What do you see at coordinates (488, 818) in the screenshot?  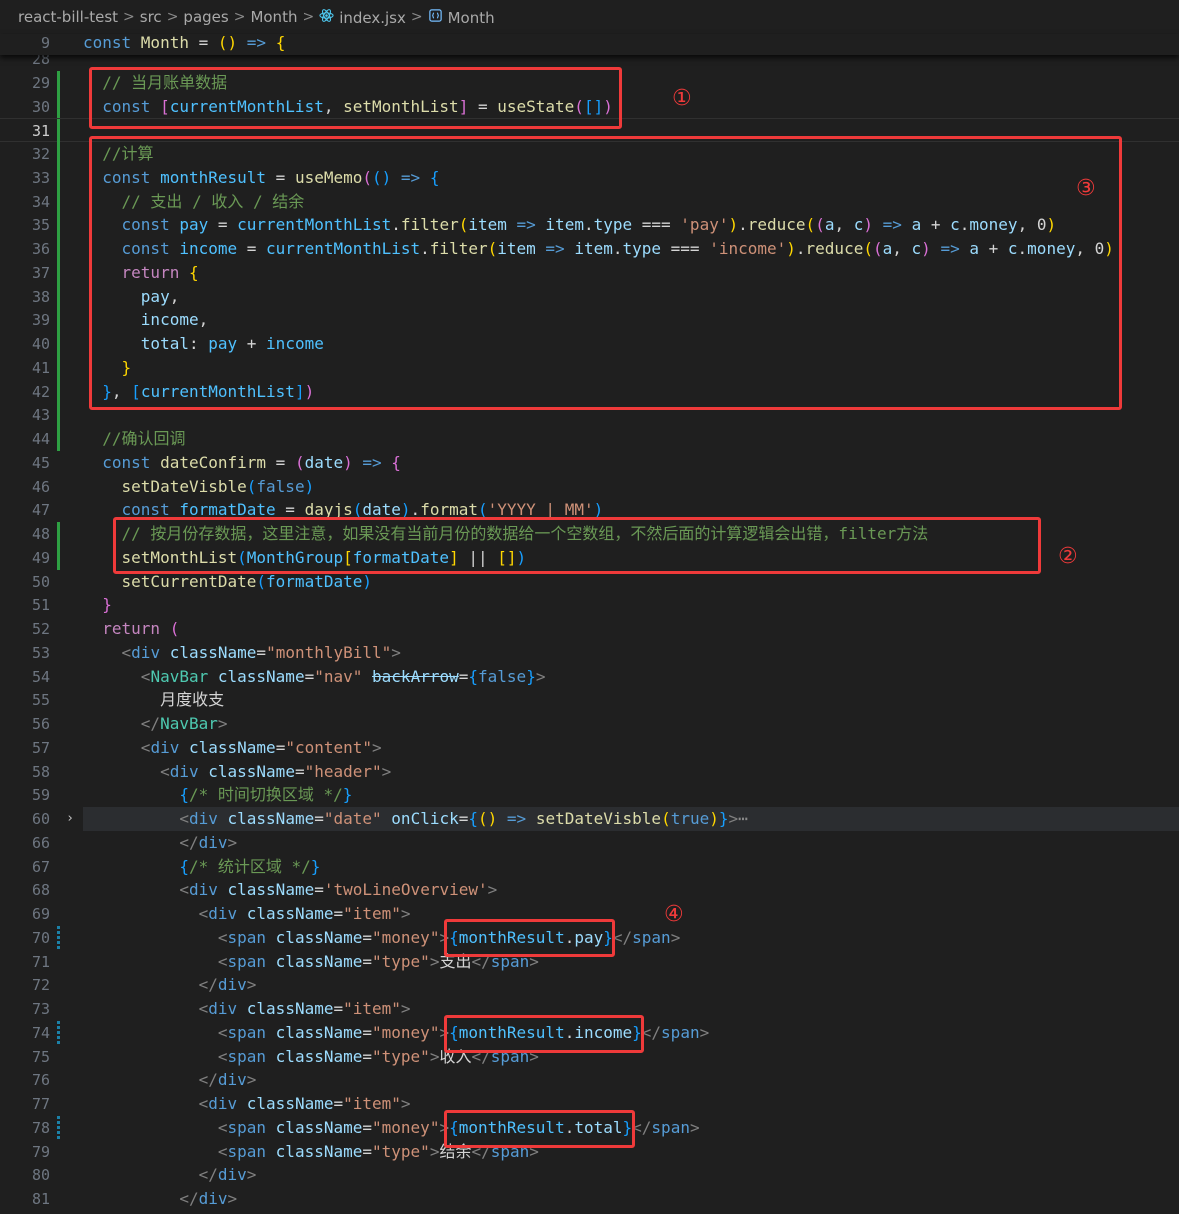 I see `code-token: ()` at bounding box center [488, 818].